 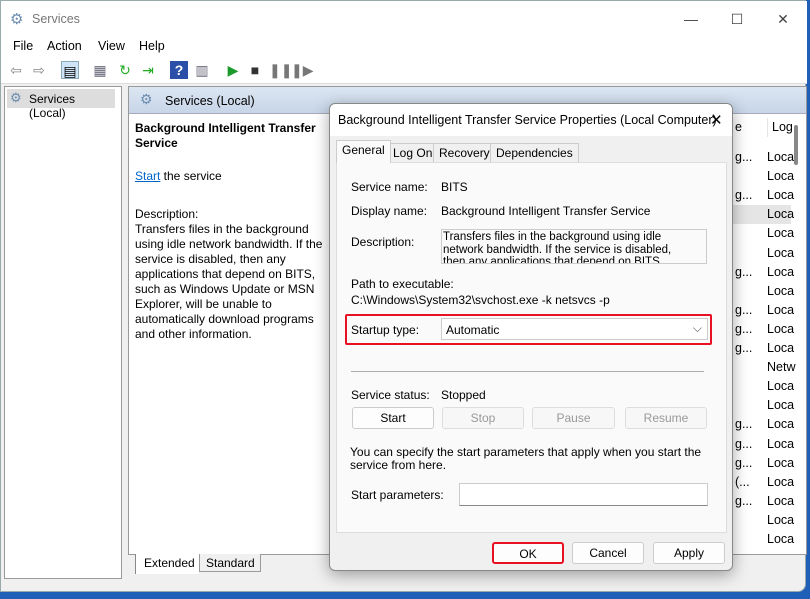 What do you see at coordinates (148, 70) in the screenshot?
I see `export-list-icon: ⇥` at bounding box center [148, 70].